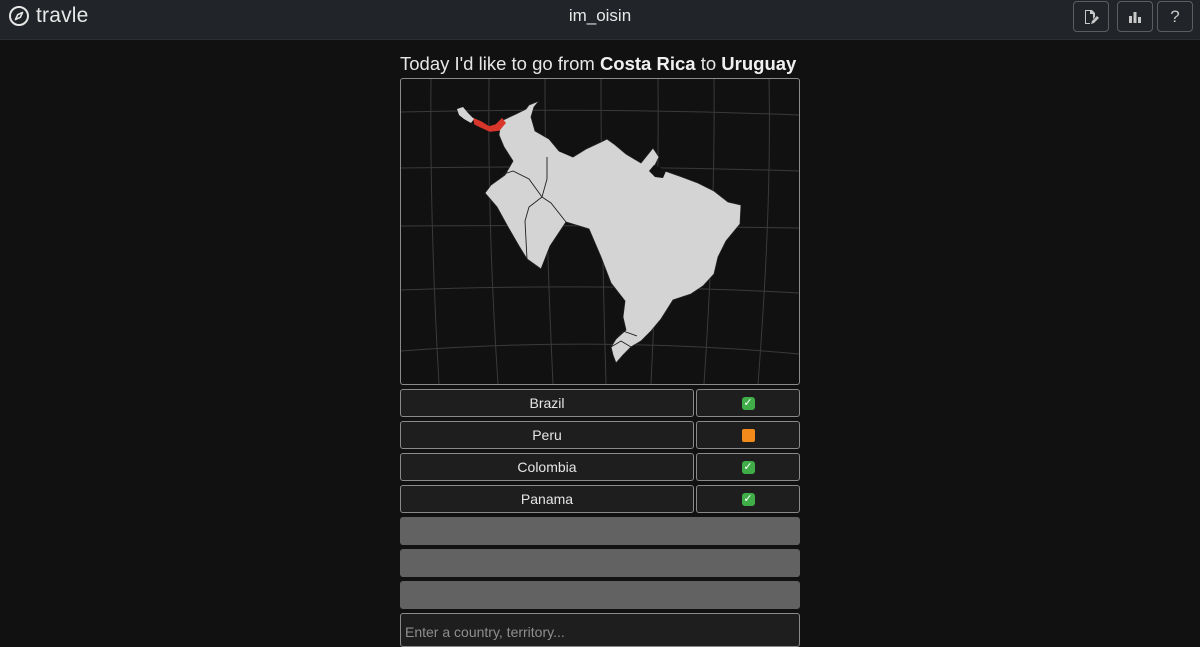  What do you see at coordinates (547, 403) in the screenshot?
I see `guess-country: Brazil` at bounding box center [547, 403].